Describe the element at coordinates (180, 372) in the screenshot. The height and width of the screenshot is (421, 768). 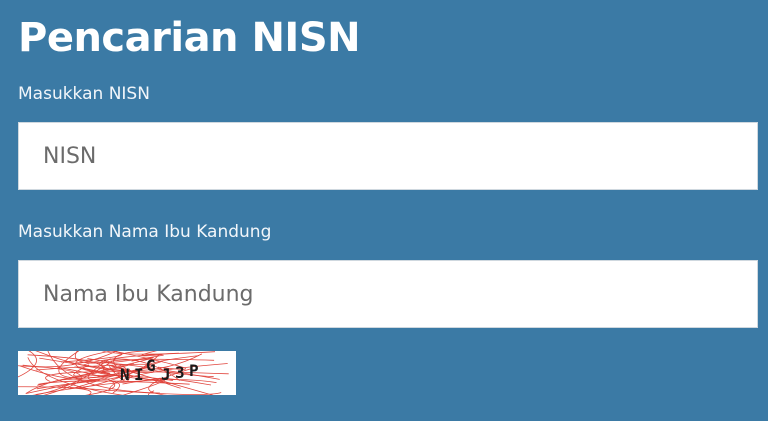
I see `captcha-char: 3` at that location.